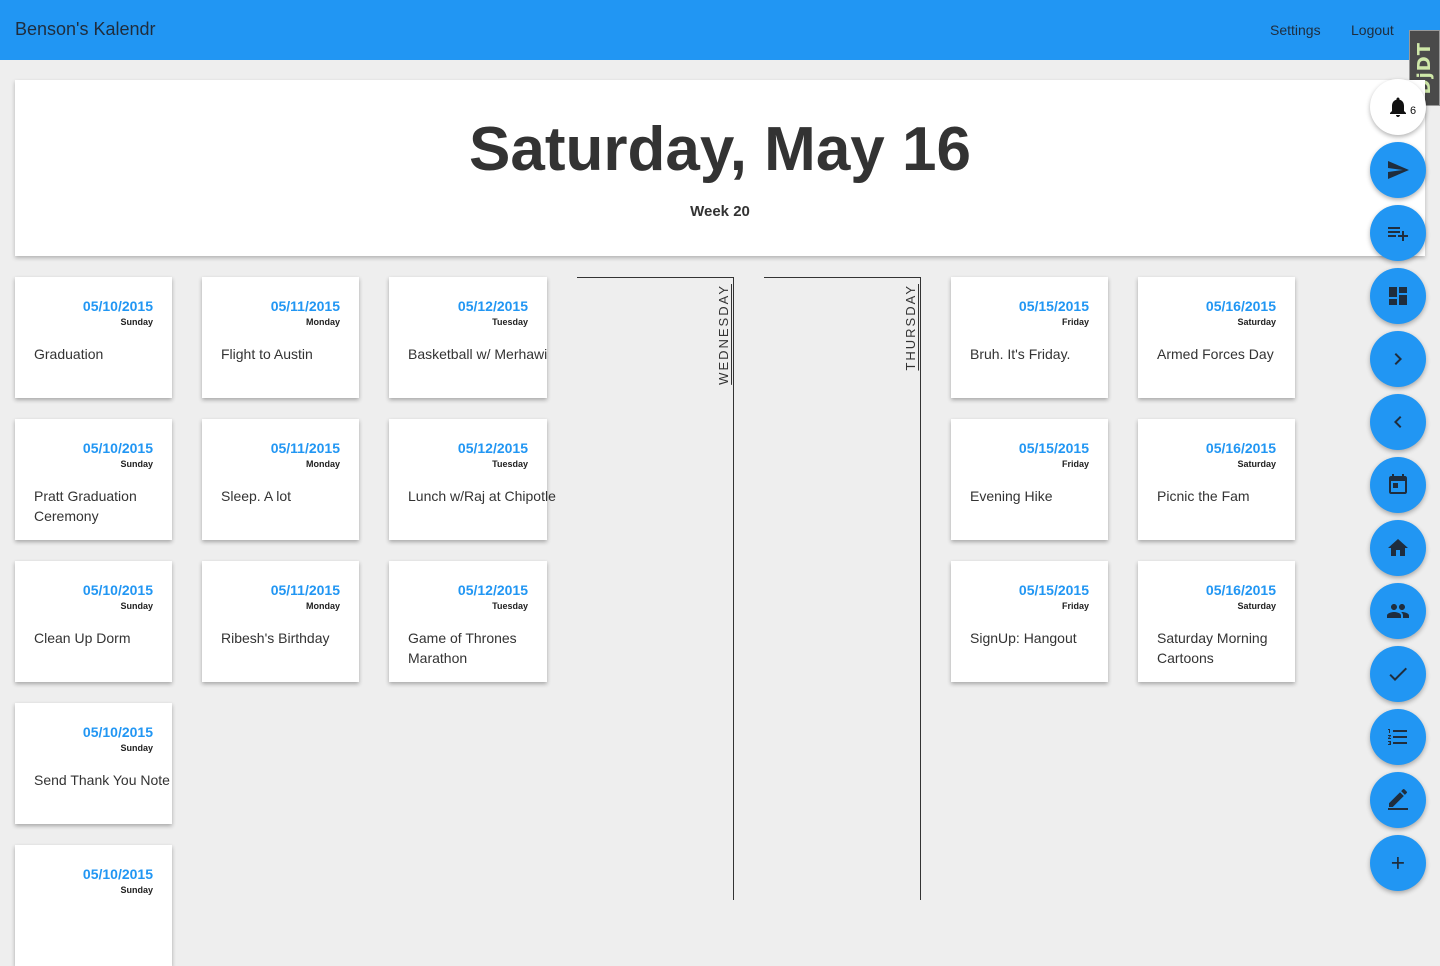 Image resolution: width=1440 pixels, height=966 pixels. I want to click on add-event-button, so click(1398, 863).